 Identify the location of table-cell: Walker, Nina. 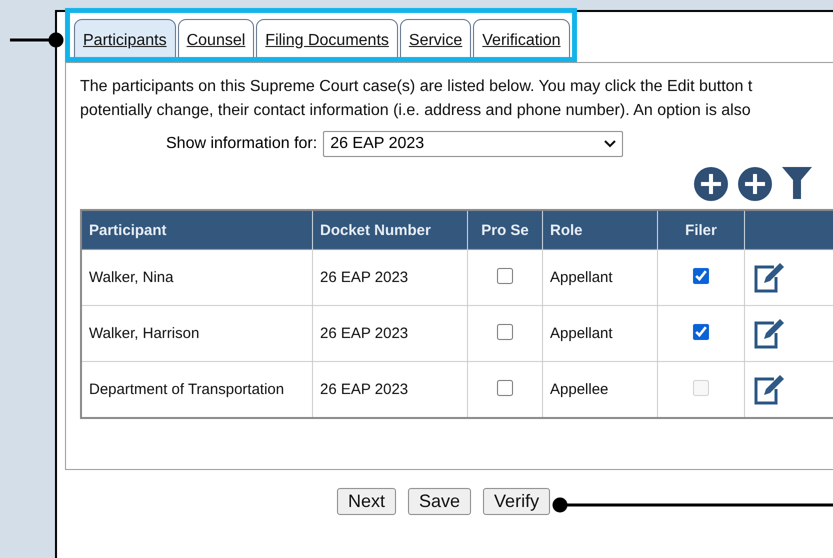
(196, 278).